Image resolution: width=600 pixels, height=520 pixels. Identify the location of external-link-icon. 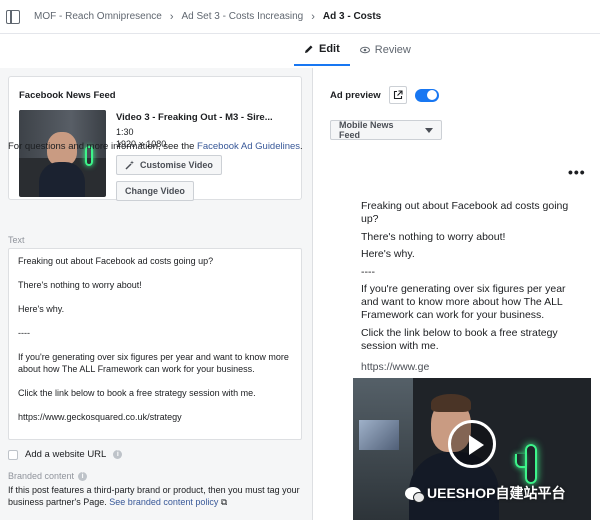
(398, 95).